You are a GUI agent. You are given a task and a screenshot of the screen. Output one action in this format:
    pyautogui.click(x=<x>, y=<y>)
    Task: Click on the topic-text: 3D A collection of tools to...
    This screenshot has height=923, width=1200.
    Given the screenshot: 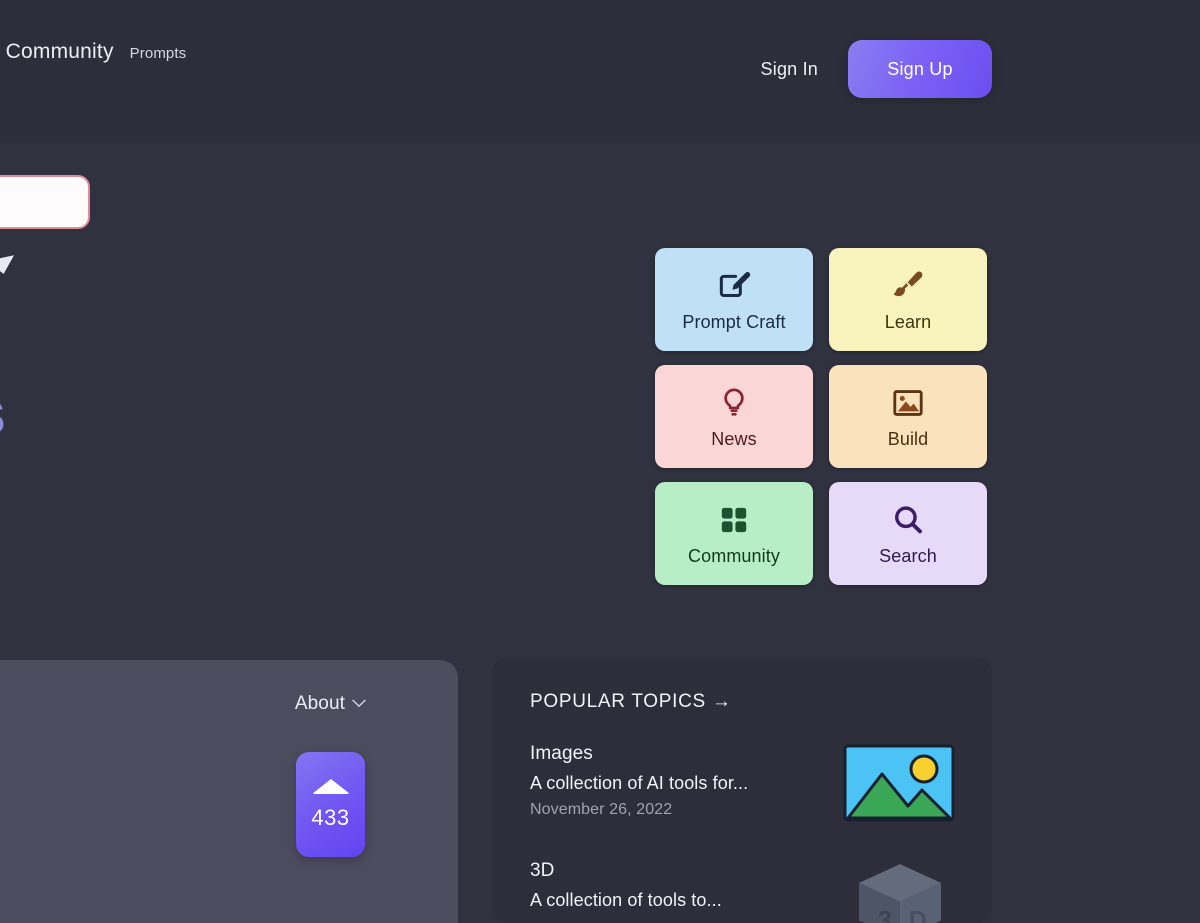 What is the action you would take?
    pyautogui.click(x=626, y=888)
    